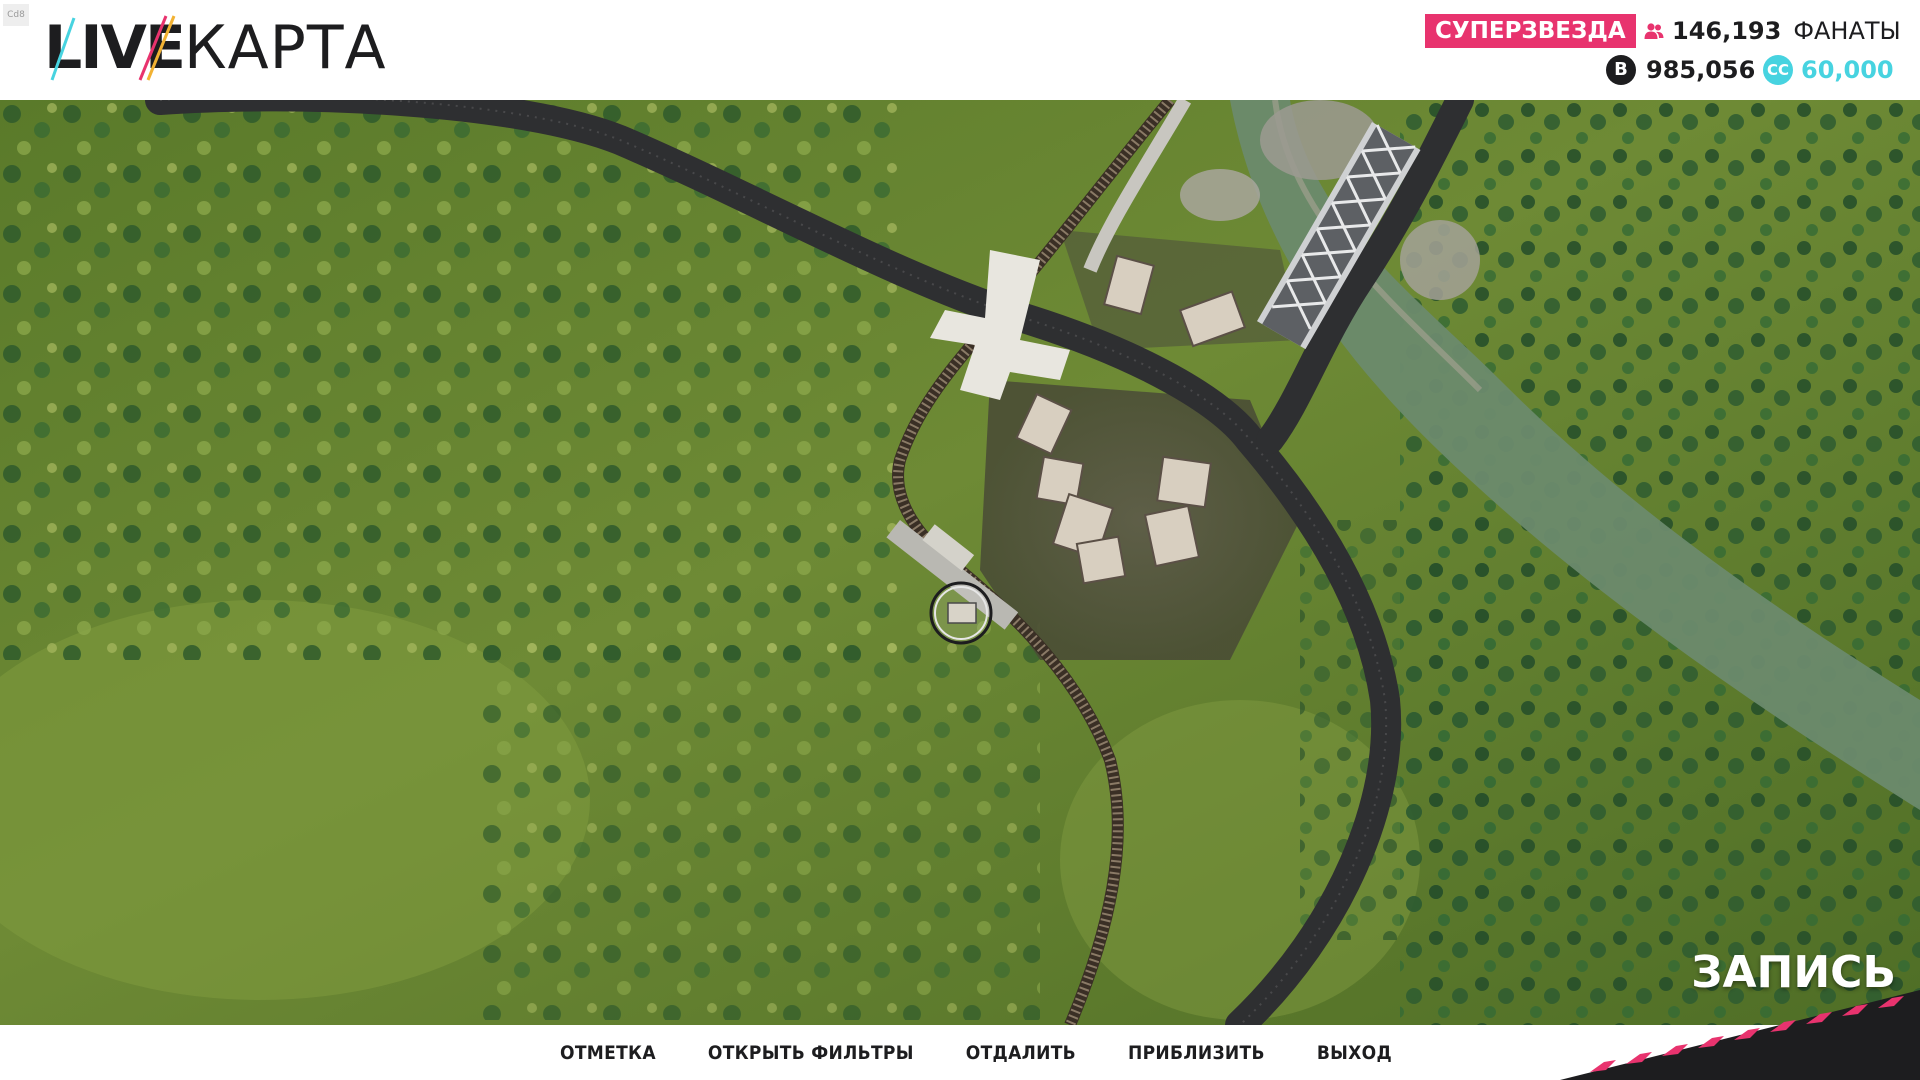 The image size is (1920, 1080). What do you see at coordinates (961, 613) in the screenshot?
I see `player-marker-icon` at bounding box center [961, 613].